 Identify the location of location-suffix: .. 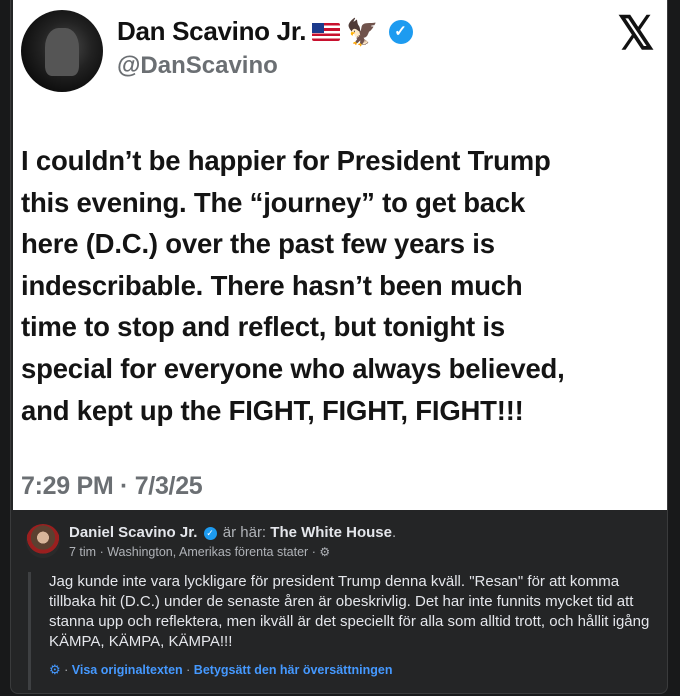
(394, 532).